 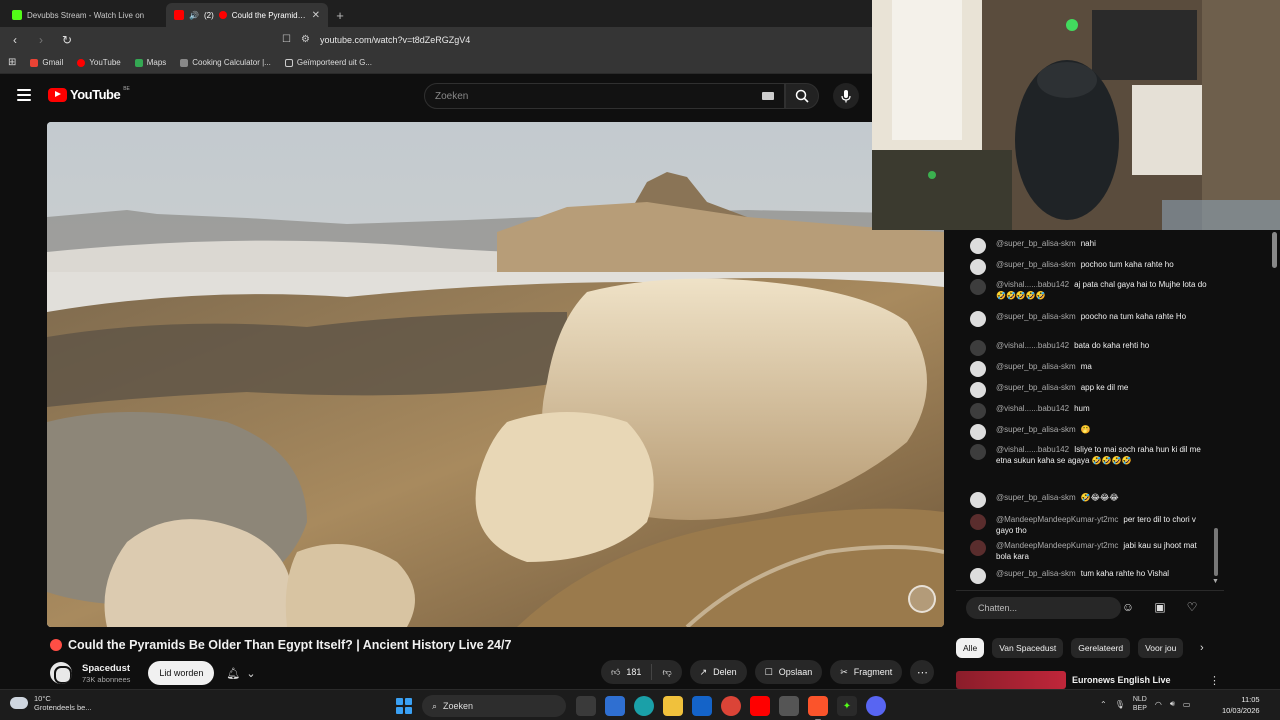 I want to click on task-view-icon, so click(x=586, y=706).